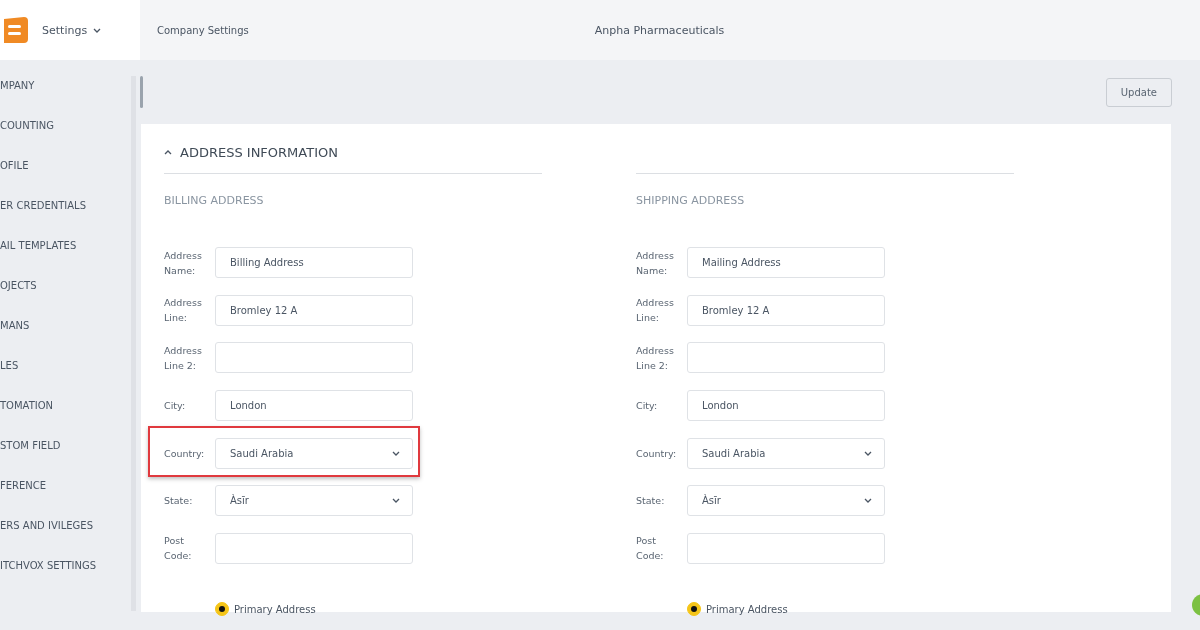 This screenshot has width=1200, height=630. What do you see at coordinates (214, 201) in the screenshot?
I see `column-heading: BILLING ADDRESS` at bounding box center [214, 201].